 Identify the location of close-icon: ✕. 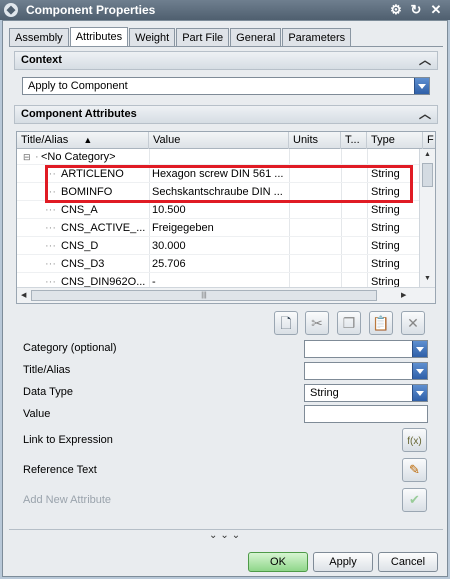
(436, 10).